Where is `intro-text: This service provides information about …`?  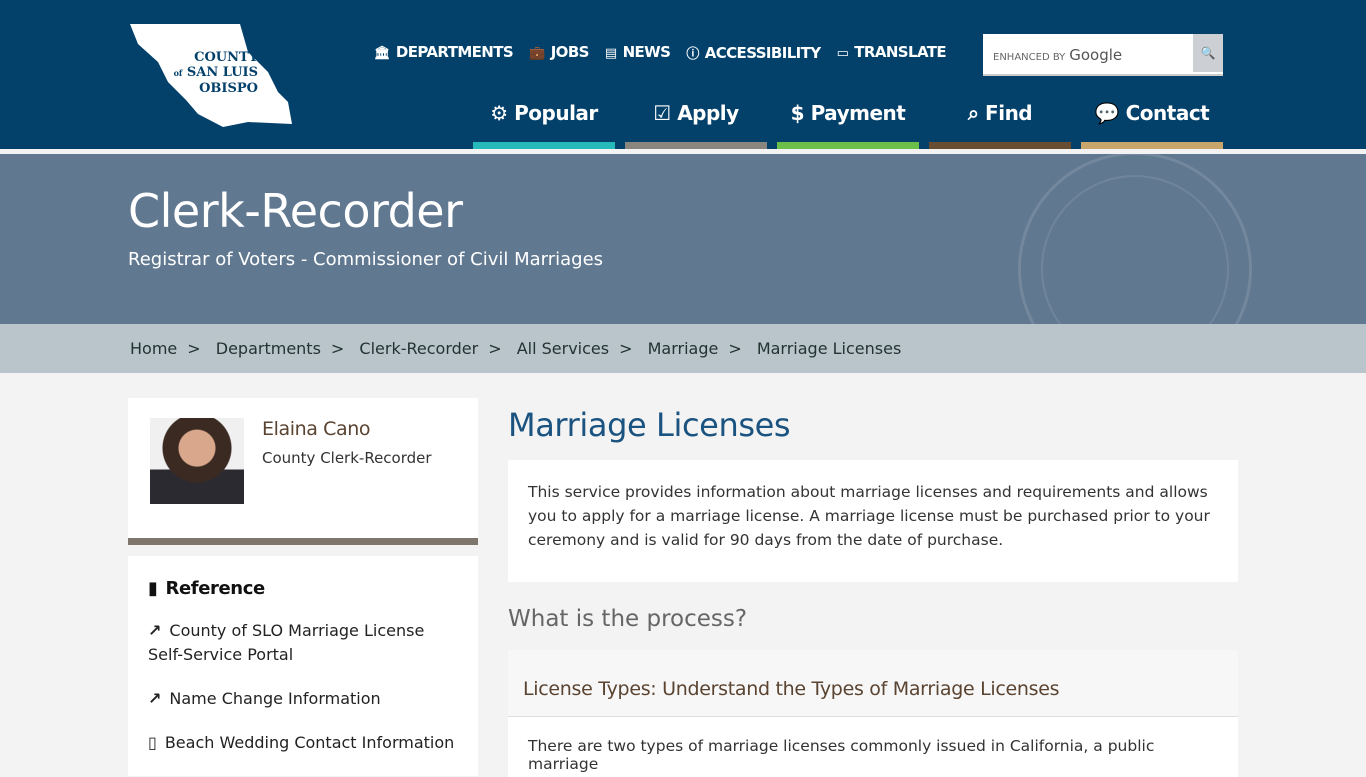 intro-text: This service provides information about … is located at coordinates (873, 521).